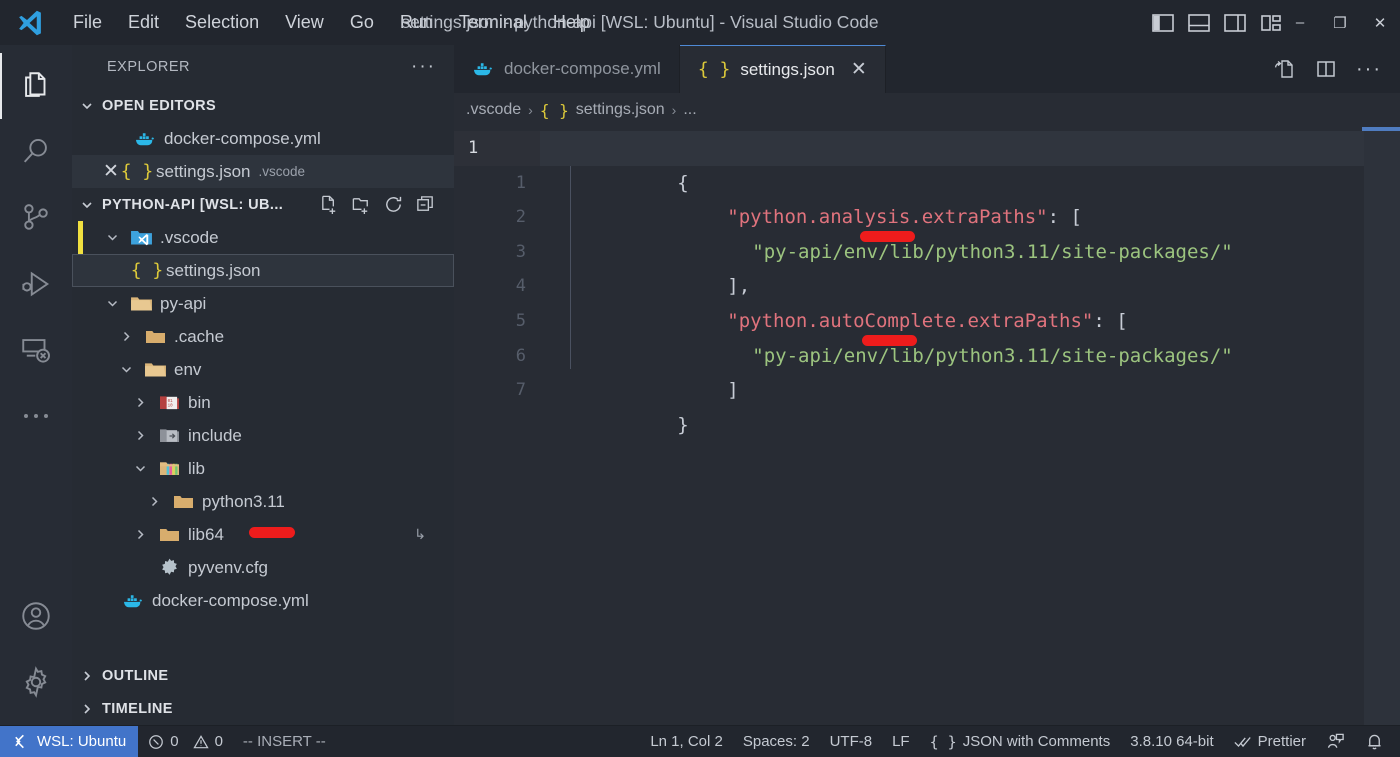 This screenshot has width=1400, height=757. What do you see at coordinates (36, 616) in the screenshot?
I see `activity-item-accounts` at bounding box center [36, 616].